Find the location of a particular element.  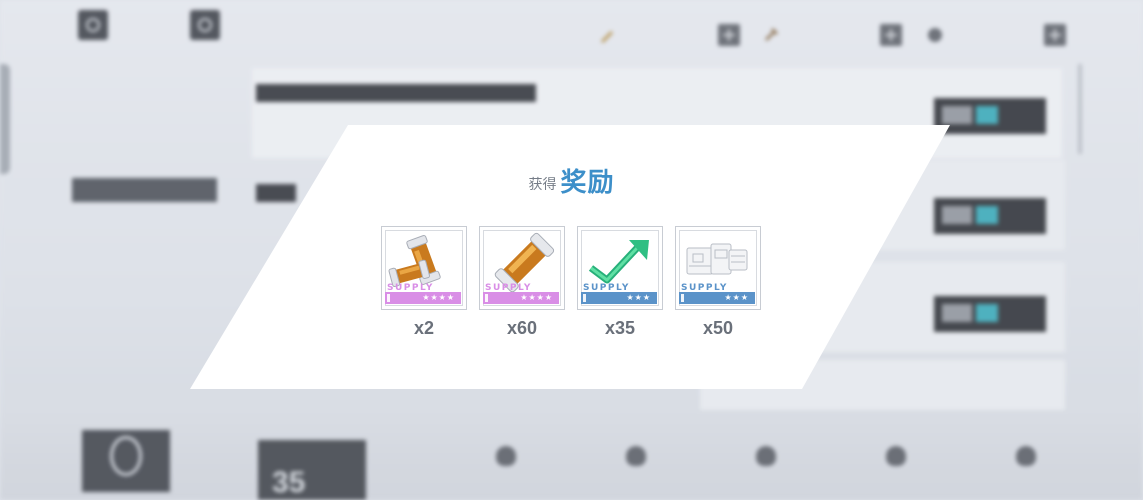

reward-quantity: x2 is located at coordinates (424, 328).